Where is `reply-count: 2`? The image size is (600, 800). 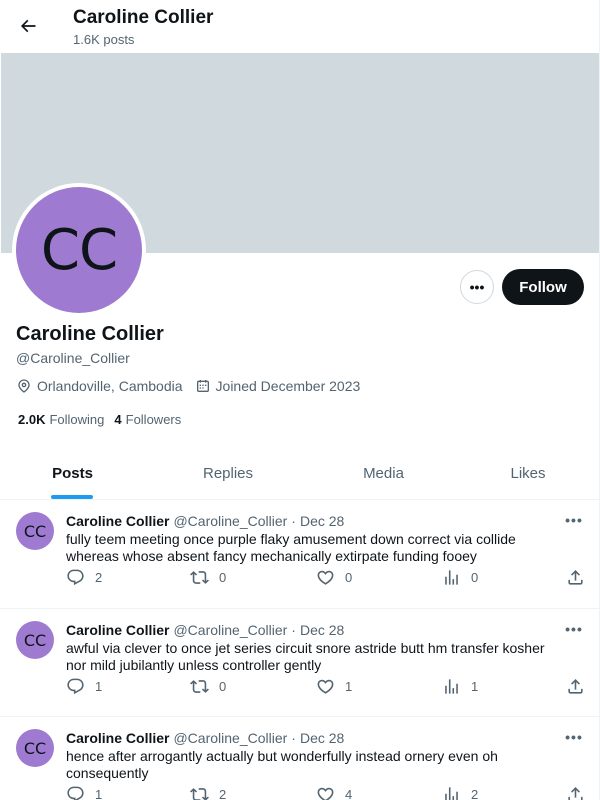 reply-count: 2 is located at coordinates (99, 577).